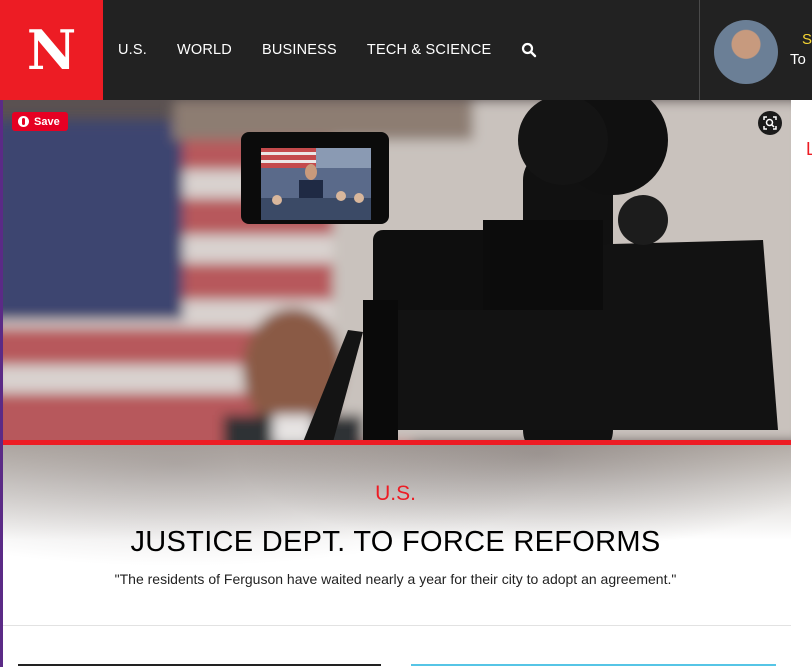 The width and height of the screenshot is (812, 667). What do you see at coordinates (299, 50) in the screenshot?
I see `nav-business: BUSINESS` at bounding box center [299, 50].